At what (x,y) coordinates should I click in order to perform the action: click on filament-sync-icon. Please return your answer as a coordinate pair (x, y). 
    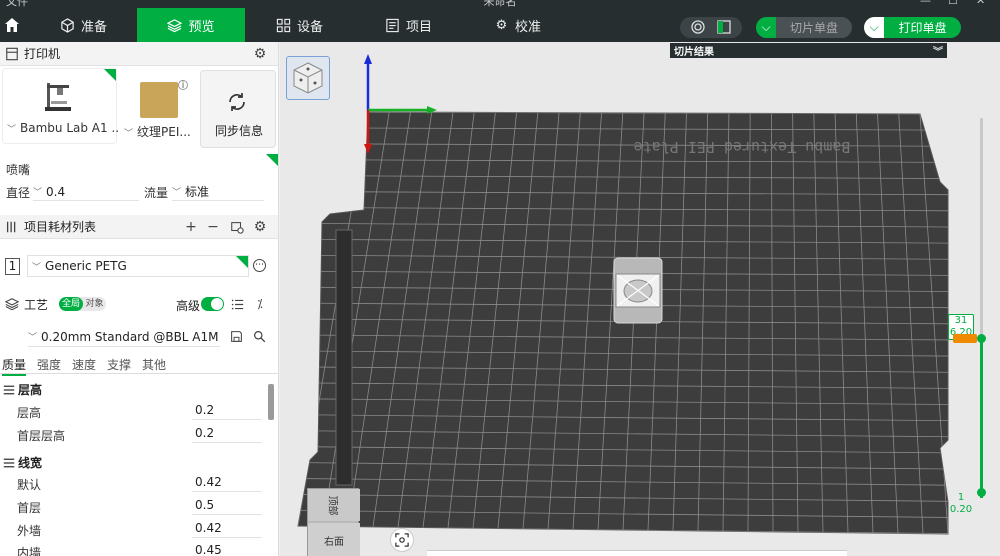
    Looking at the image, I should click on (237, 227).